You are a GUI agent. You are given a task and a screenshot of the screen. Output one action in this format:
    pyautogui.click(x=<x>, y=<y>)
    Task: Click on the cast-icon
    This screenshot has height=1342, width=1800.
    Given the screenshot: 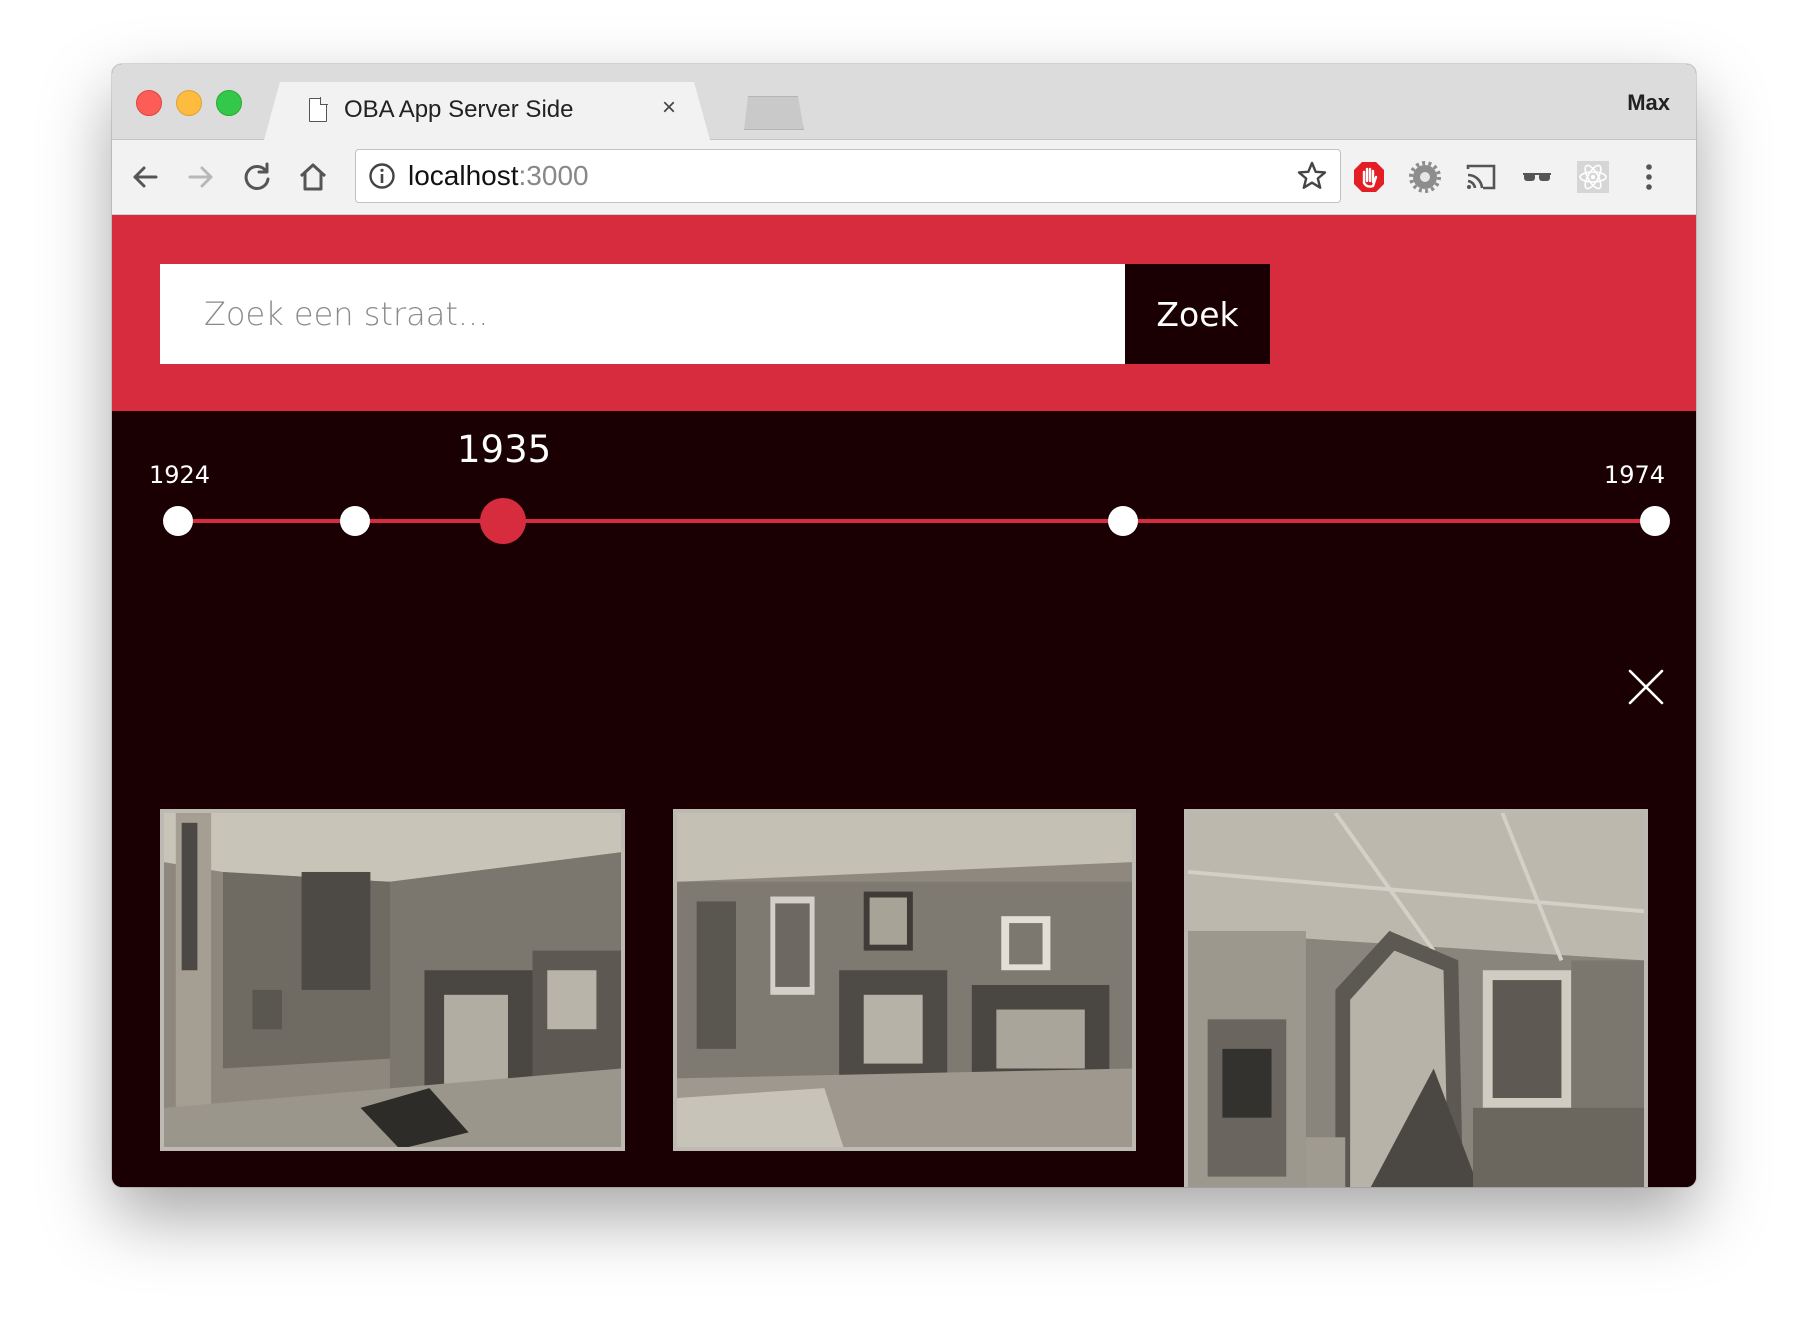 What is the action you would take?
    pyautogui.click(x=1481, y=177)
    